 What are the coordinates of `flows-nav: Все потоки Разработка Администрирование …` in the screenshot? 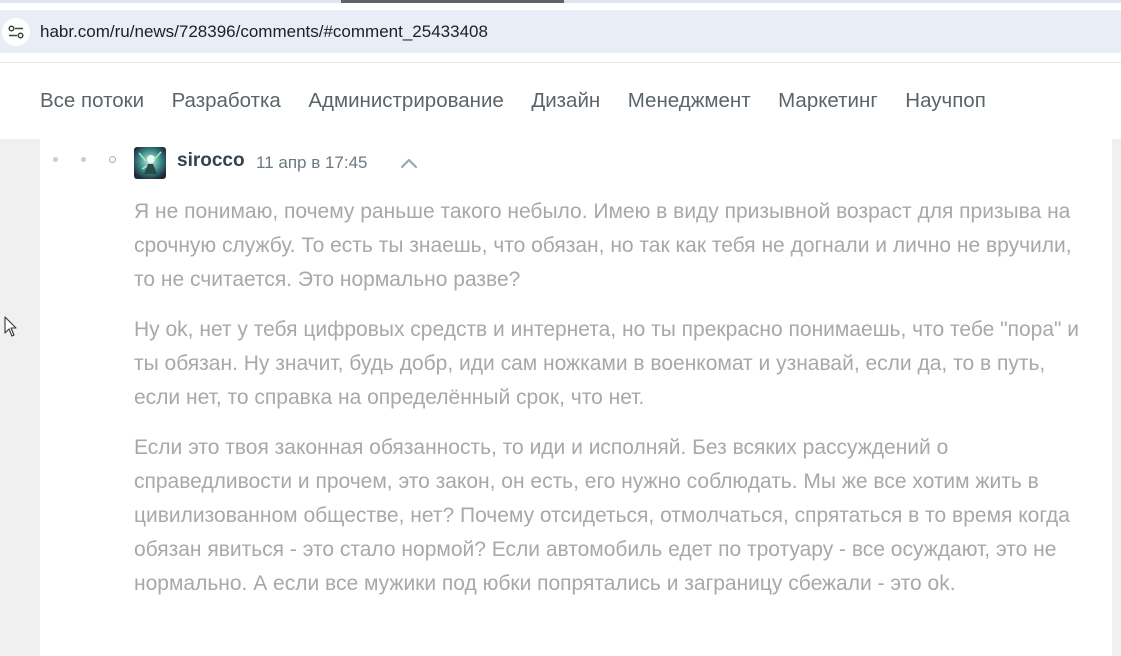 It's located at (560, 101).